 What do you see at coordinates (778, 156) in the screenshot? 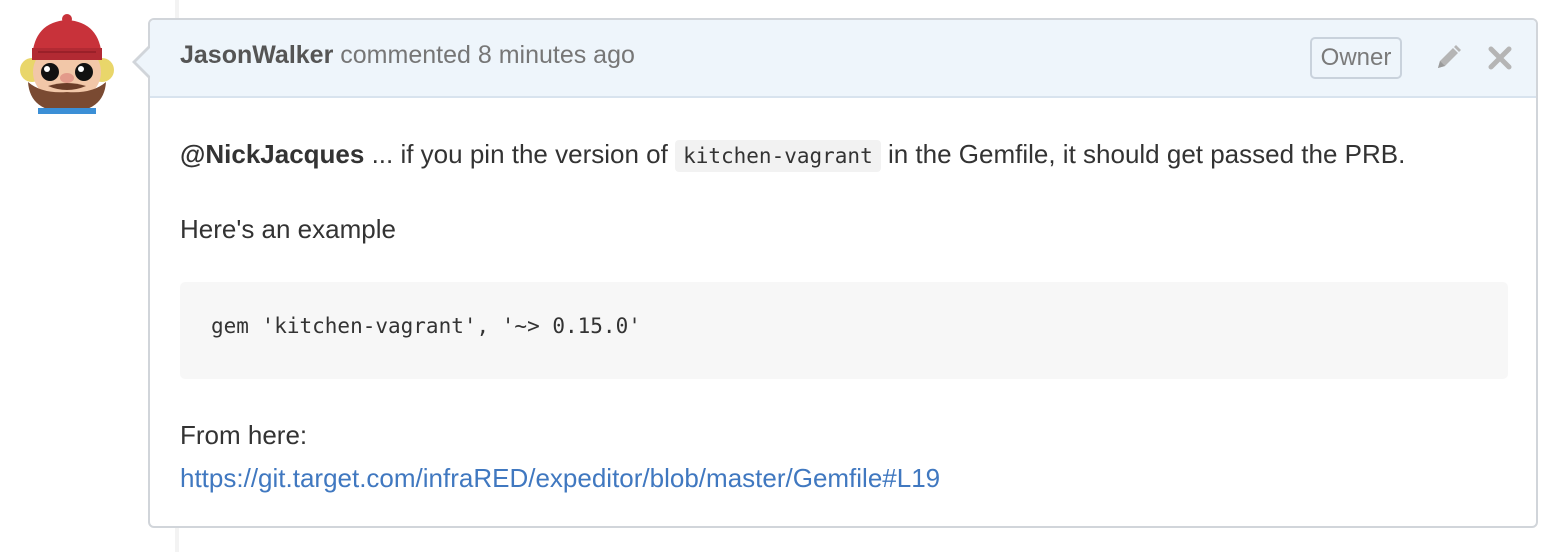
I see `inline-code: kitchen-vagrant` at bounding box center [778, 156].